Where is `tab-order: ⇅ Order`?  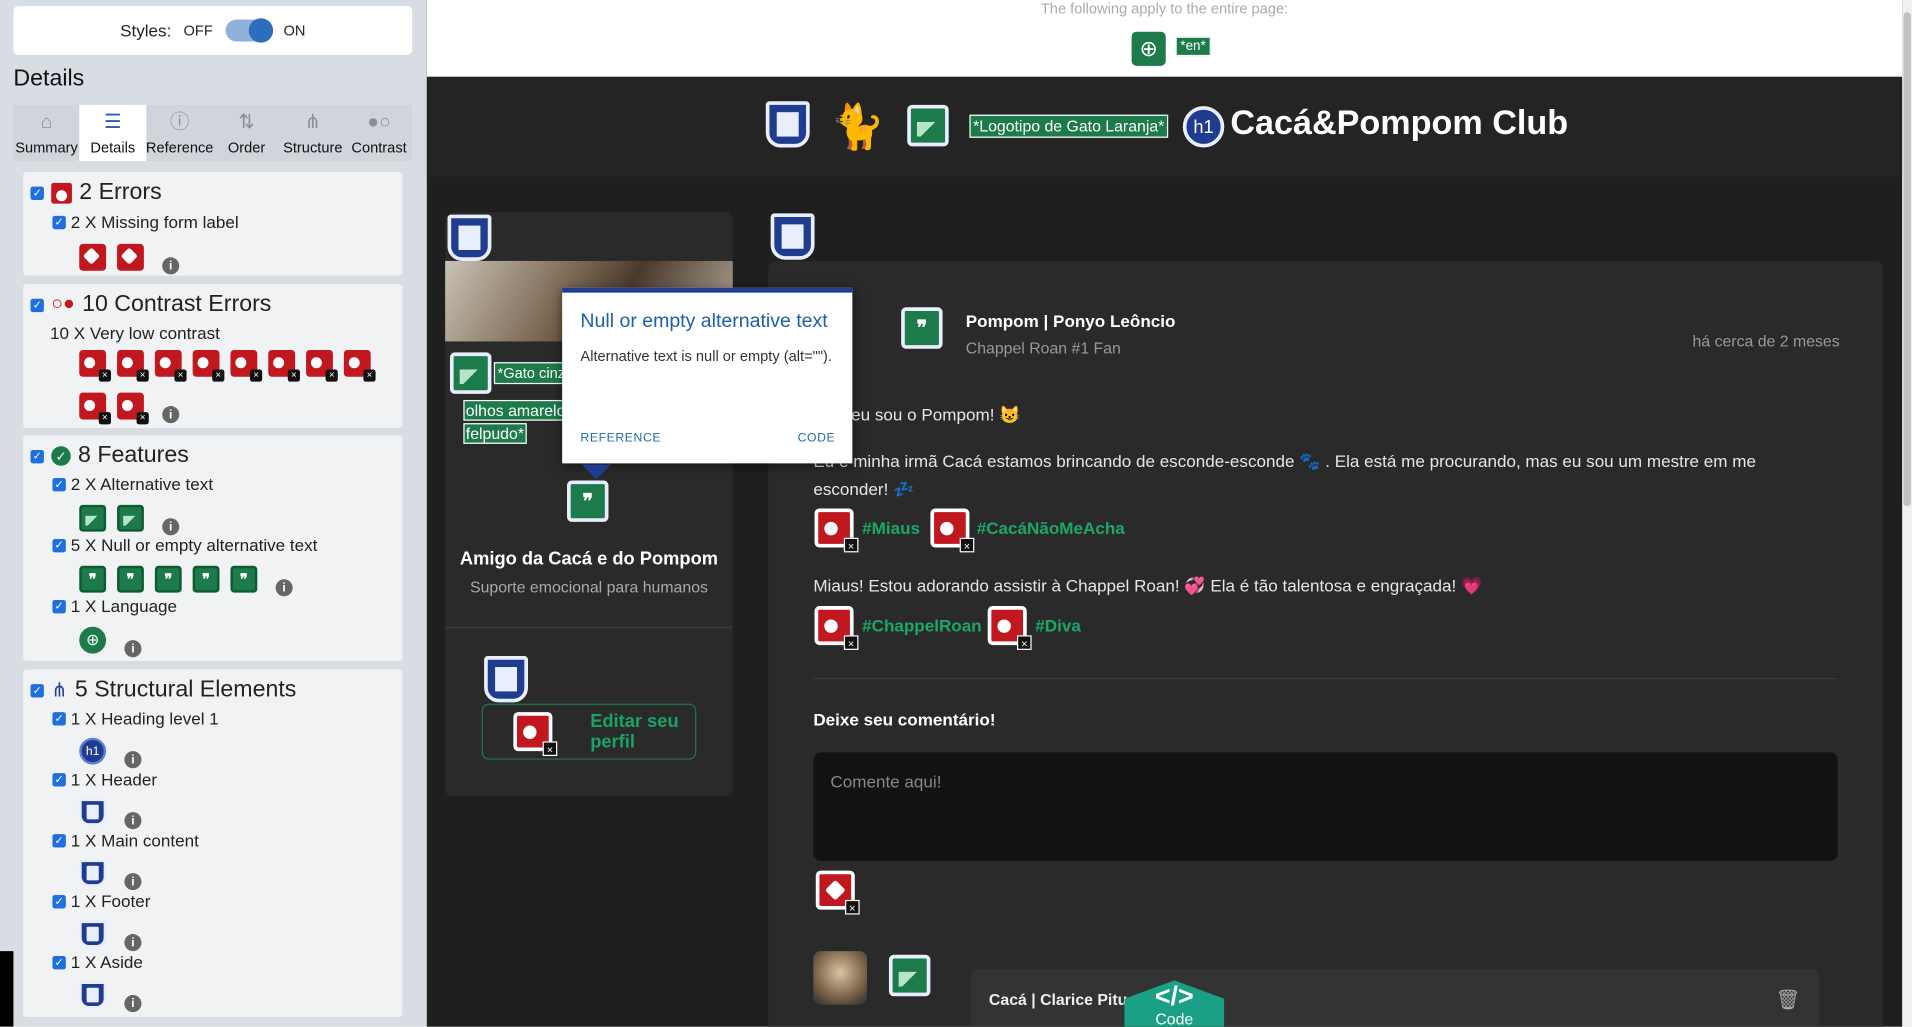
tab-order: ⇅ Order is located at coordinates (246, 133).